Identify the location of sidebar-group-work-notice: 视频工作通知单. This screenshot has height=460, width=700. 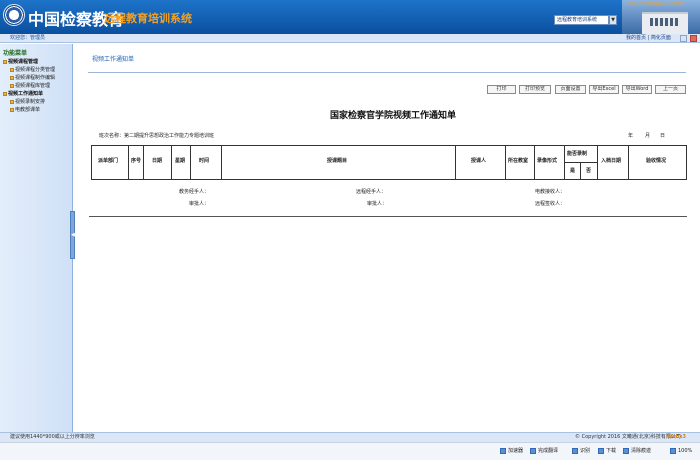
(23, 94).